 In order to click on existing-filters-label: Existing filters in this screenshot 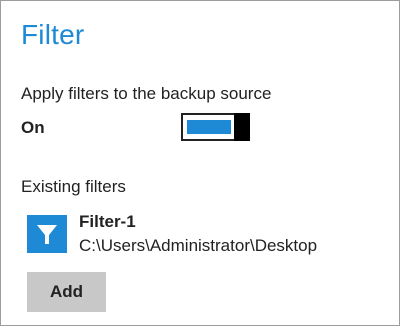, I will do `click(73, 186)`.